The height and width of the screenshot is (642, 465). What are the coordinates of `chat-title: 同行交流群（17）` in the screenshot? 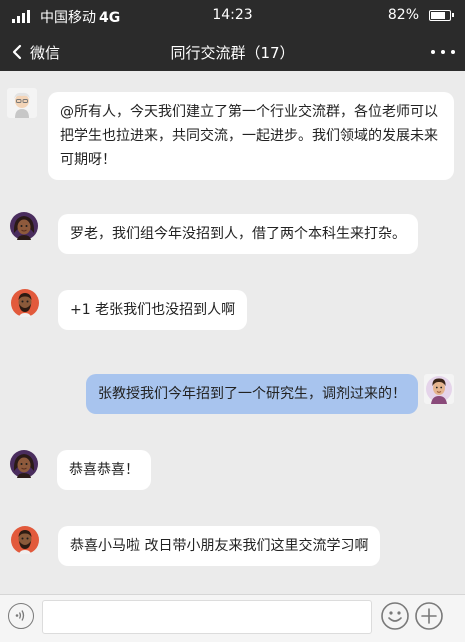 It's located at (232, 53).